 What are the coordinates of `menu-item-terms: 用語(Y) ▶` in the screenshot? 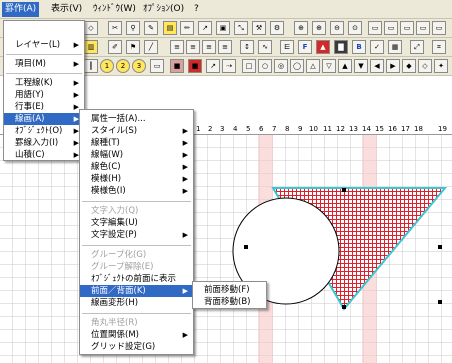 It's located at (44, 95).